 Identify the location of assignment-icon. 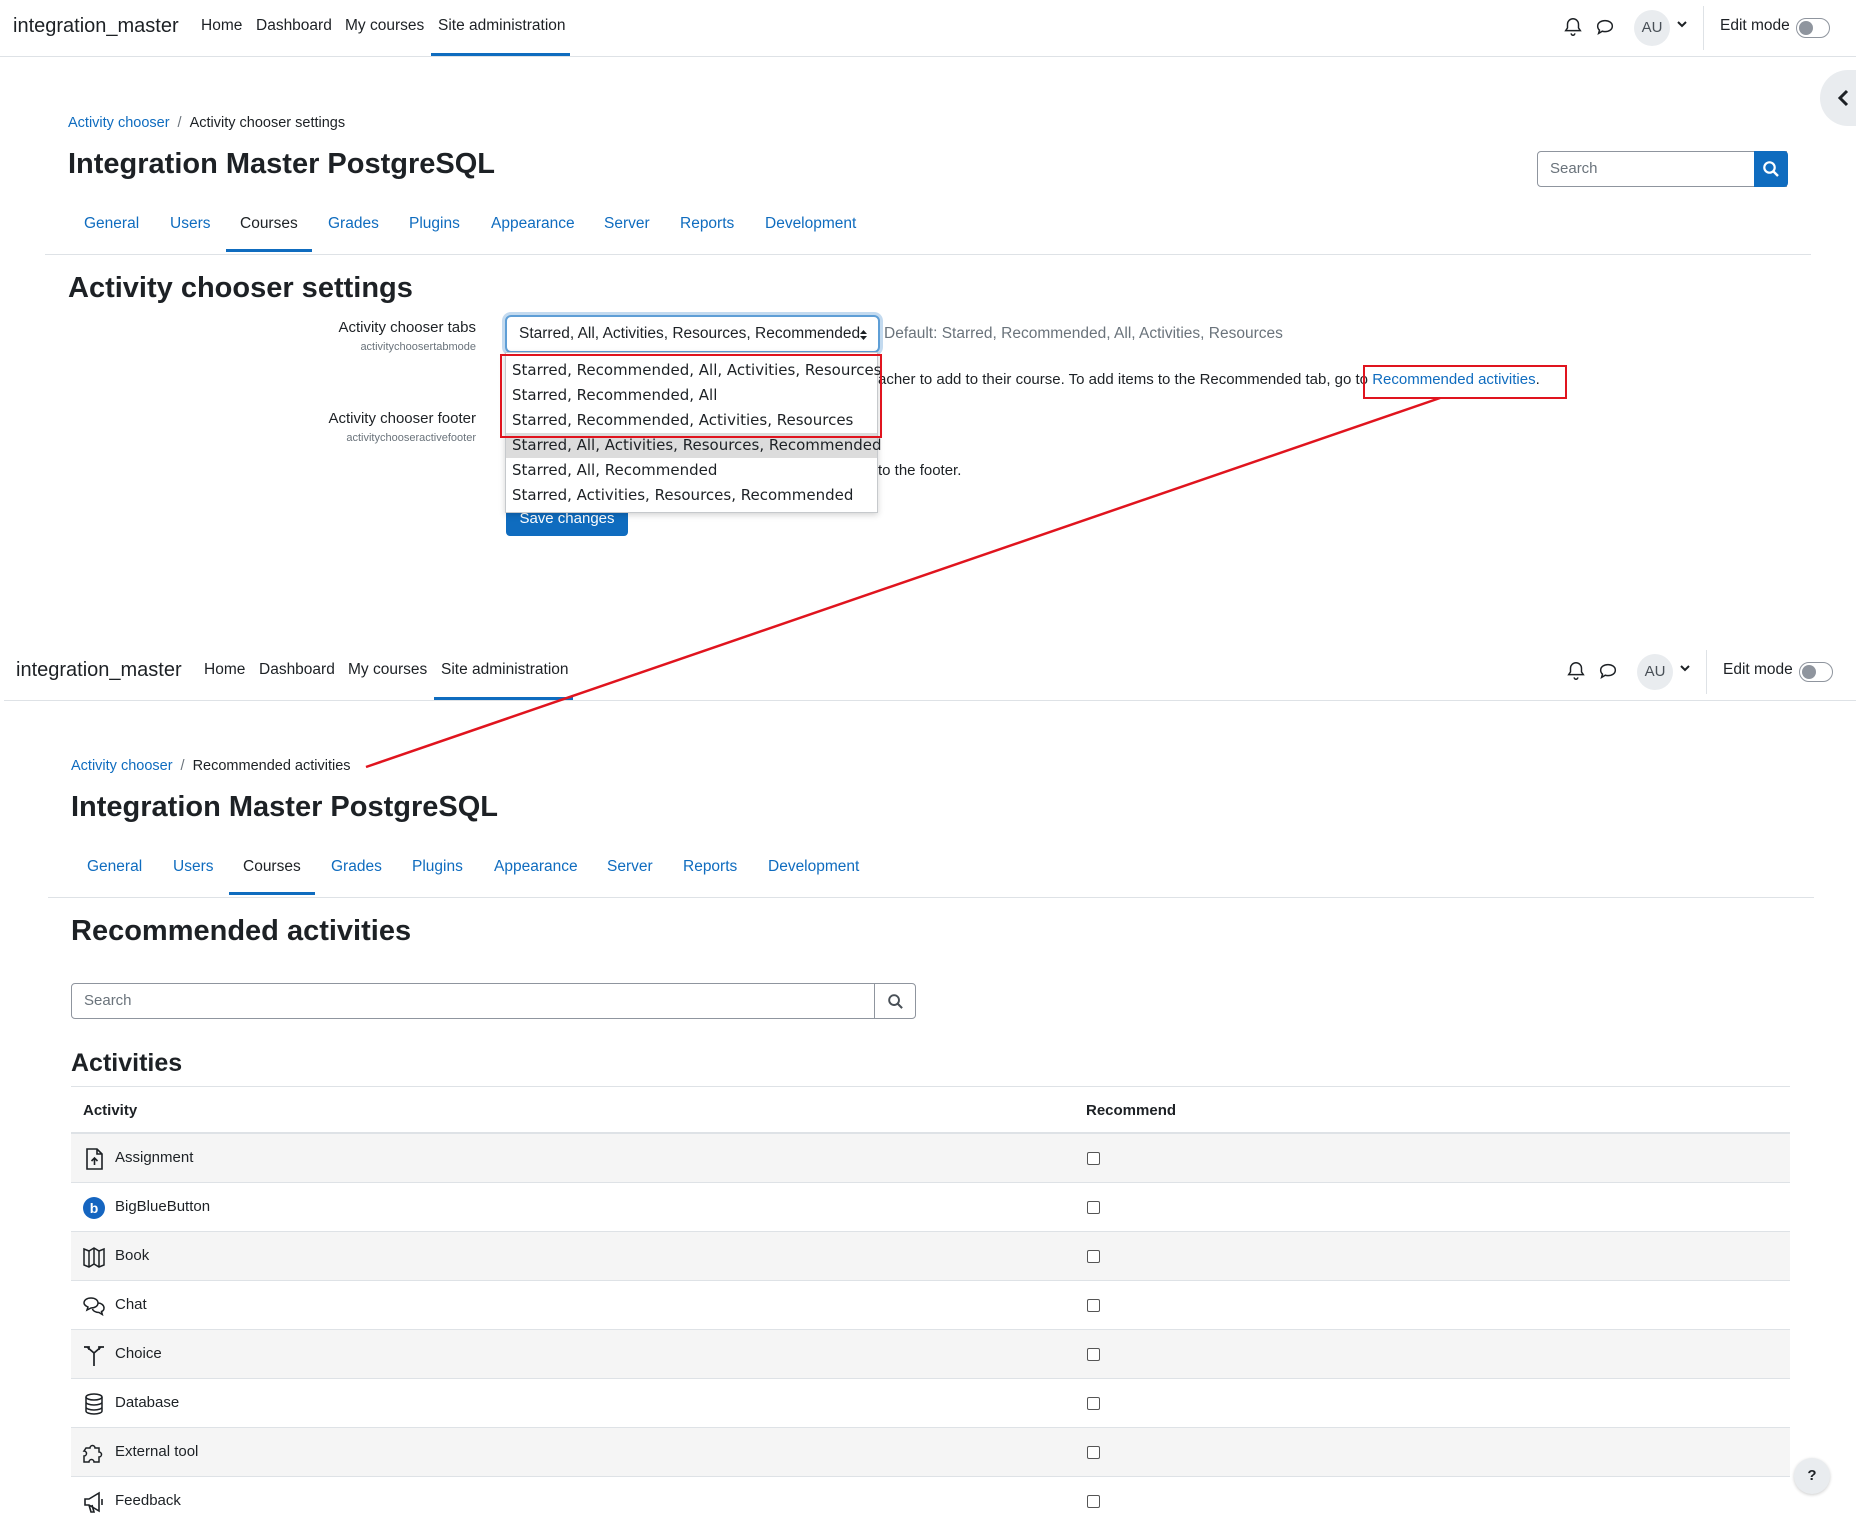
(94, 1159).